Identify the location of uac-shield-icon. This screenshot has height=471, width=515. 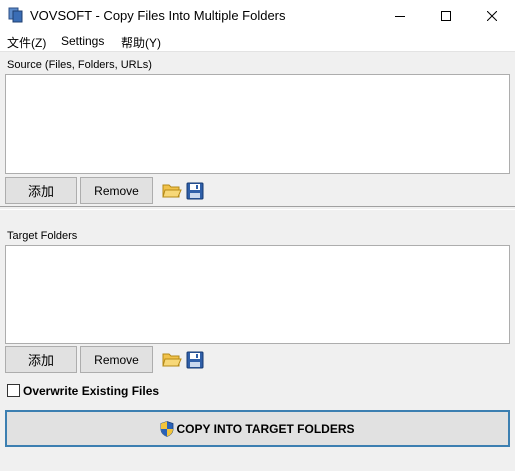
(167, 428).